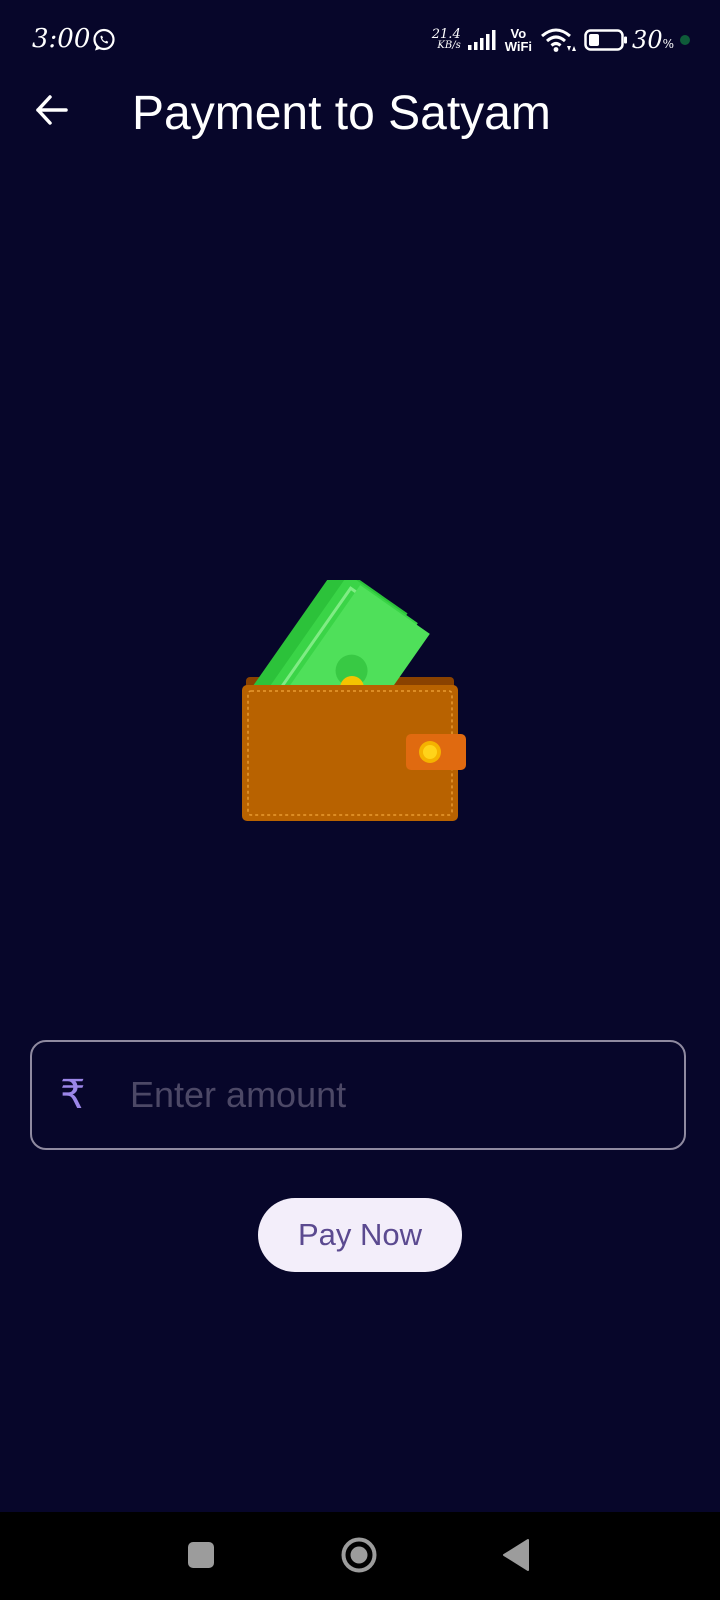  I want to click on status-bar: 3:00 21.4 KB/s Vo WiFi 30%, so click(360, 40).